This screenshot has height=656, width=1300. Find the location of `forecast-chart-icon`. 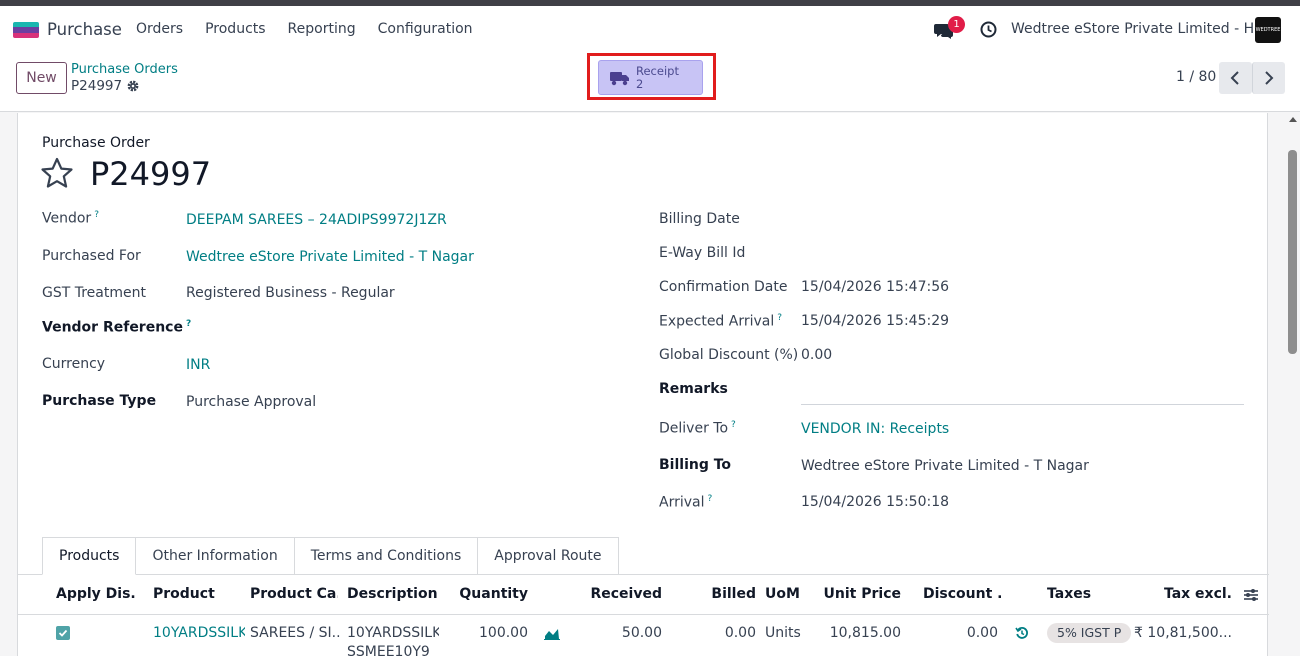

forecast-chart-icon is located at coordinates (552, 633).